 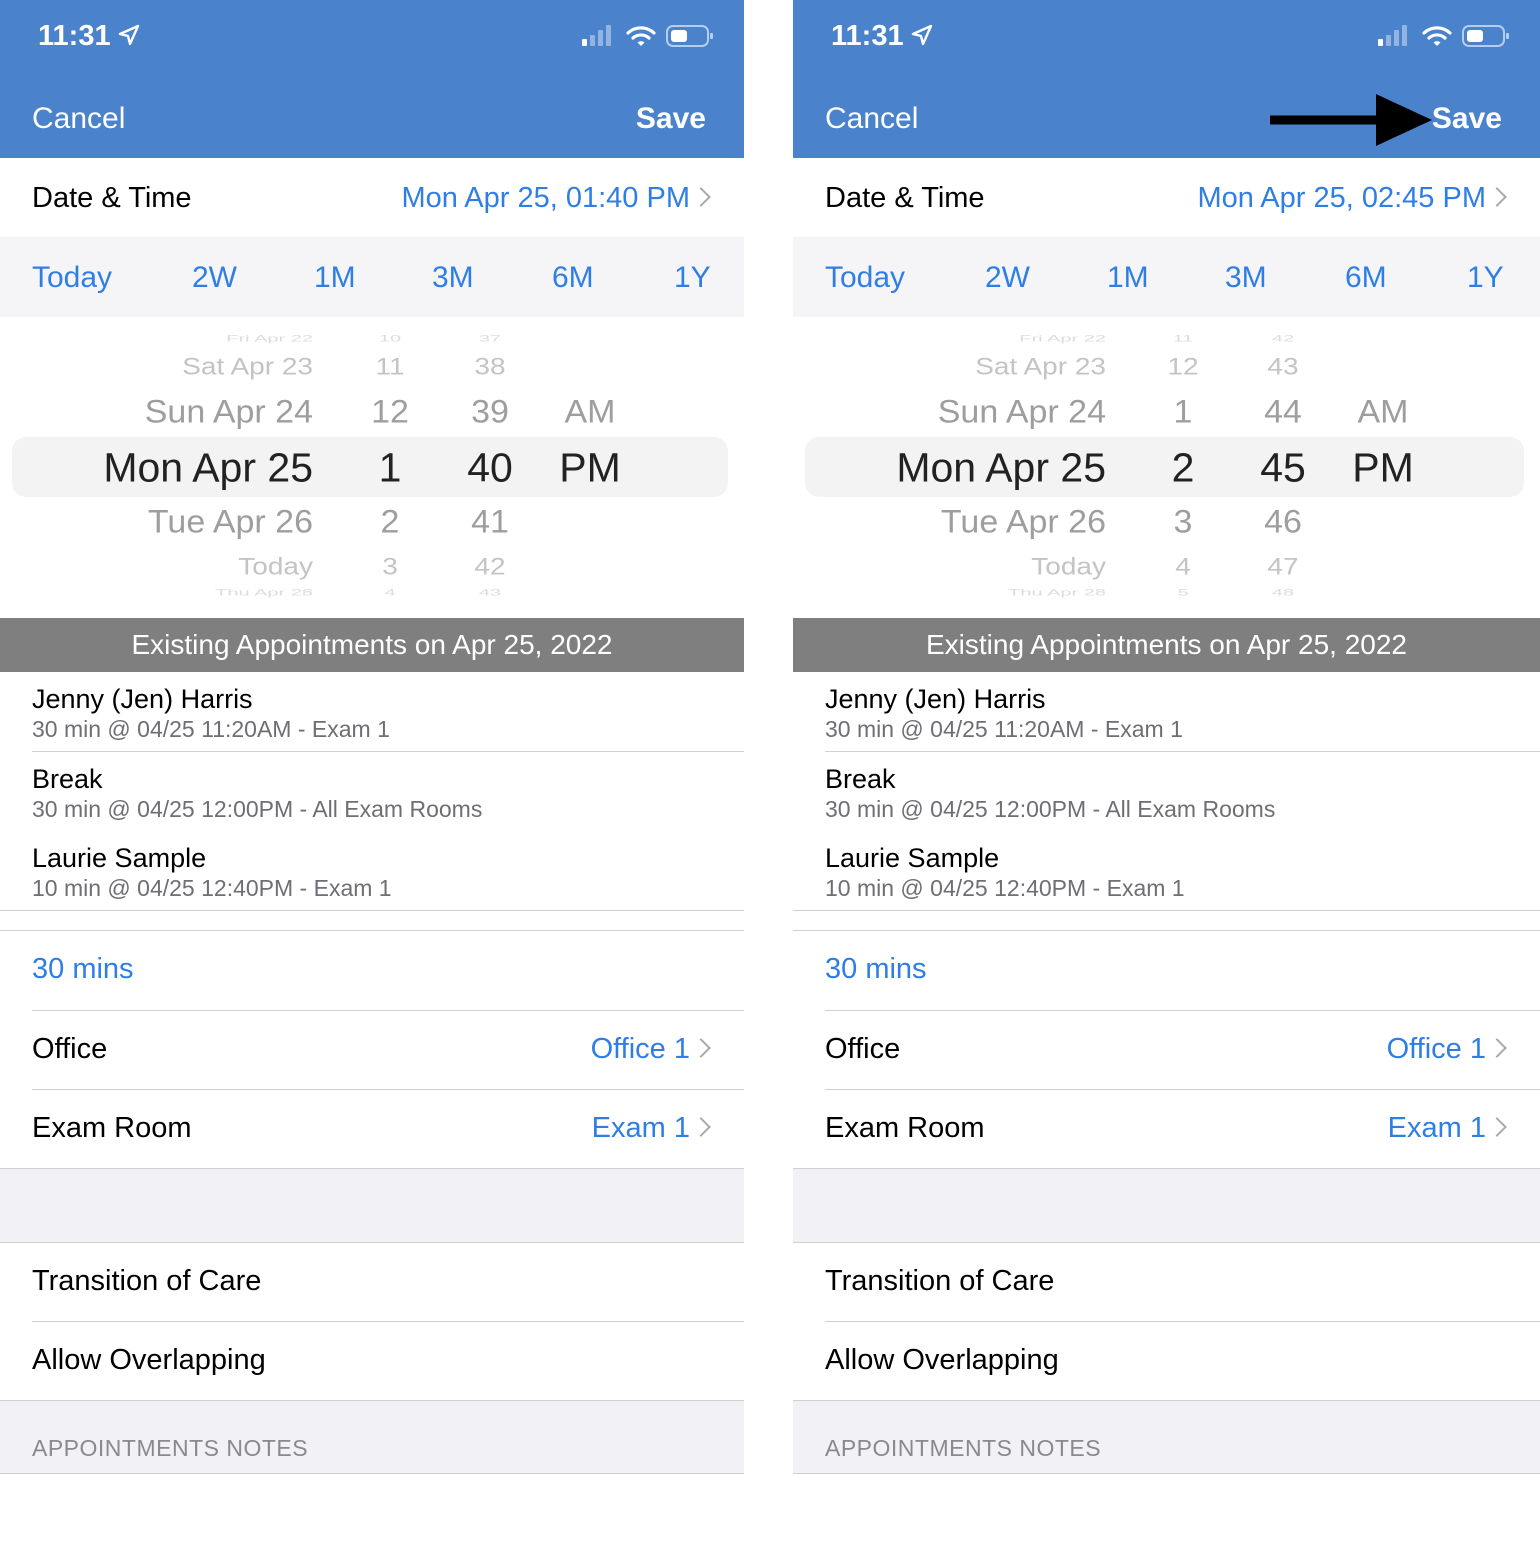 I want to click on picker-minute: 37, so click(x=490, y=339).